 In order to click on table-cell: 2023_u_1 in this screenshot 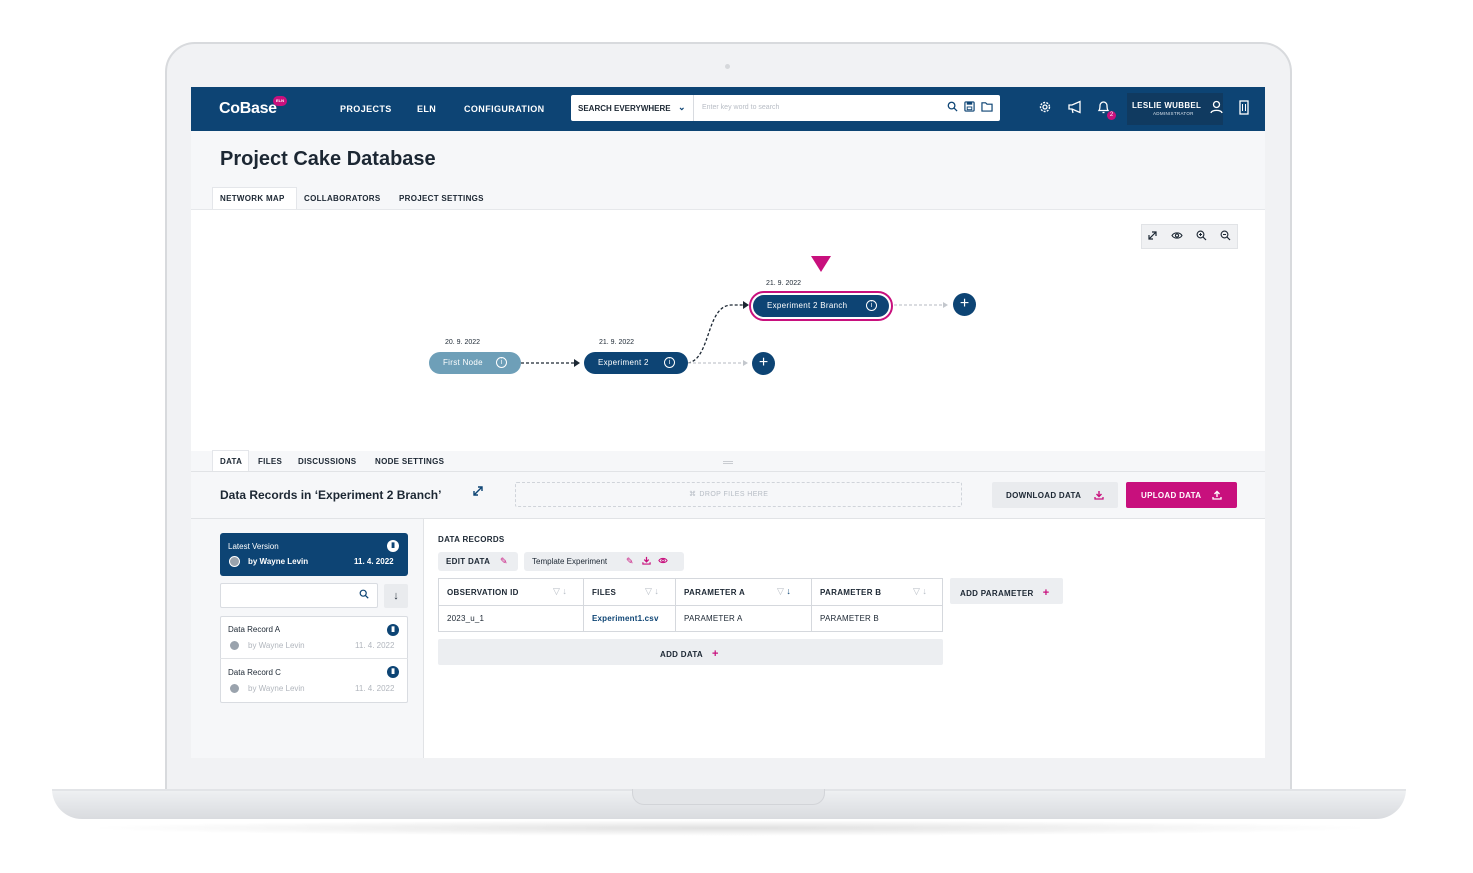, I will do `click(466, 618)`.